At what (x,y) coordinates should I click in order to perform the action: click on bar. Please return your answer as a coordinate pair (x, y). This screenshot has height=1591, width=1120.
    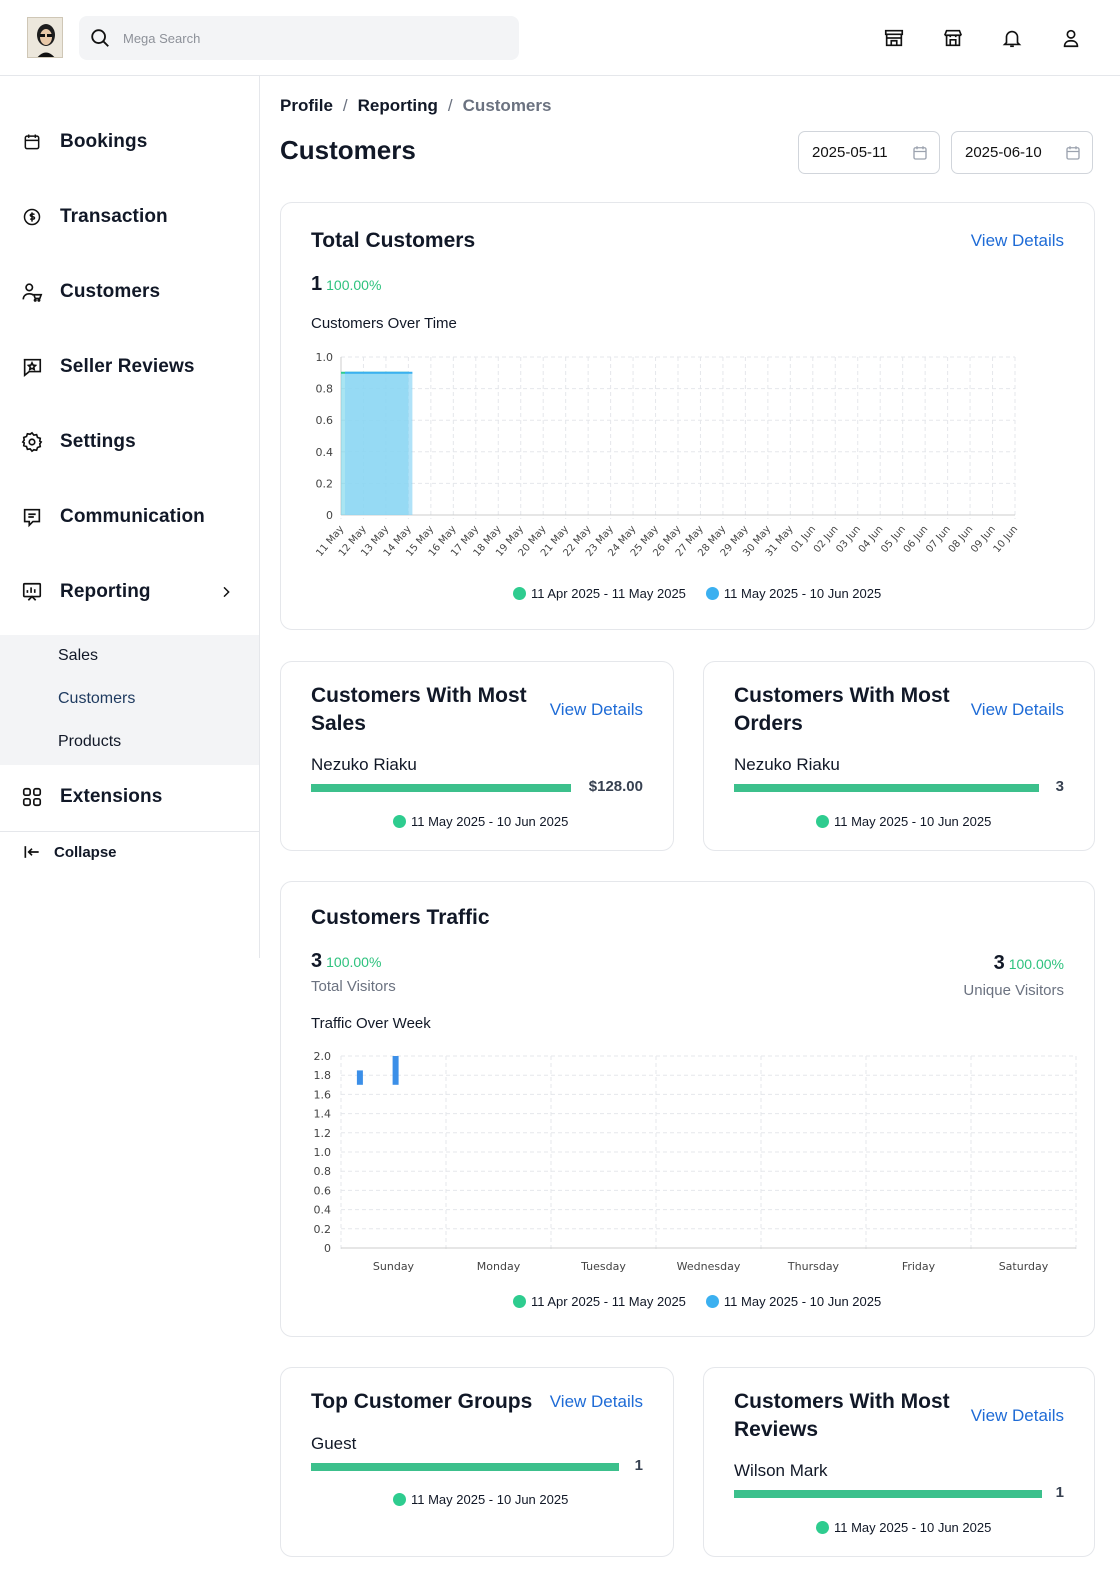
    Looking at the image, I should click on (395, 1070).